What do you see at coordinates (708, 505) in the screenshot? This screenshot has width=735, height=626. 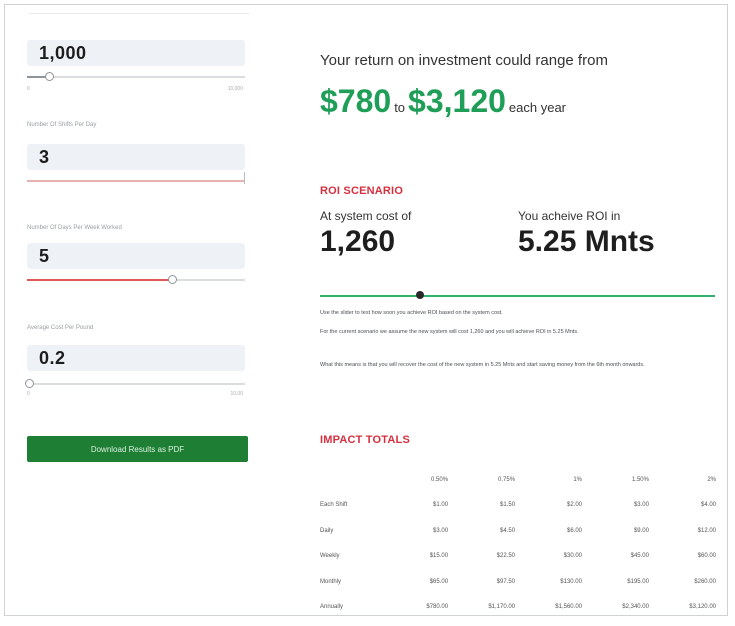 I see `table-cell: $4.00` at bounding box center [708, 505].